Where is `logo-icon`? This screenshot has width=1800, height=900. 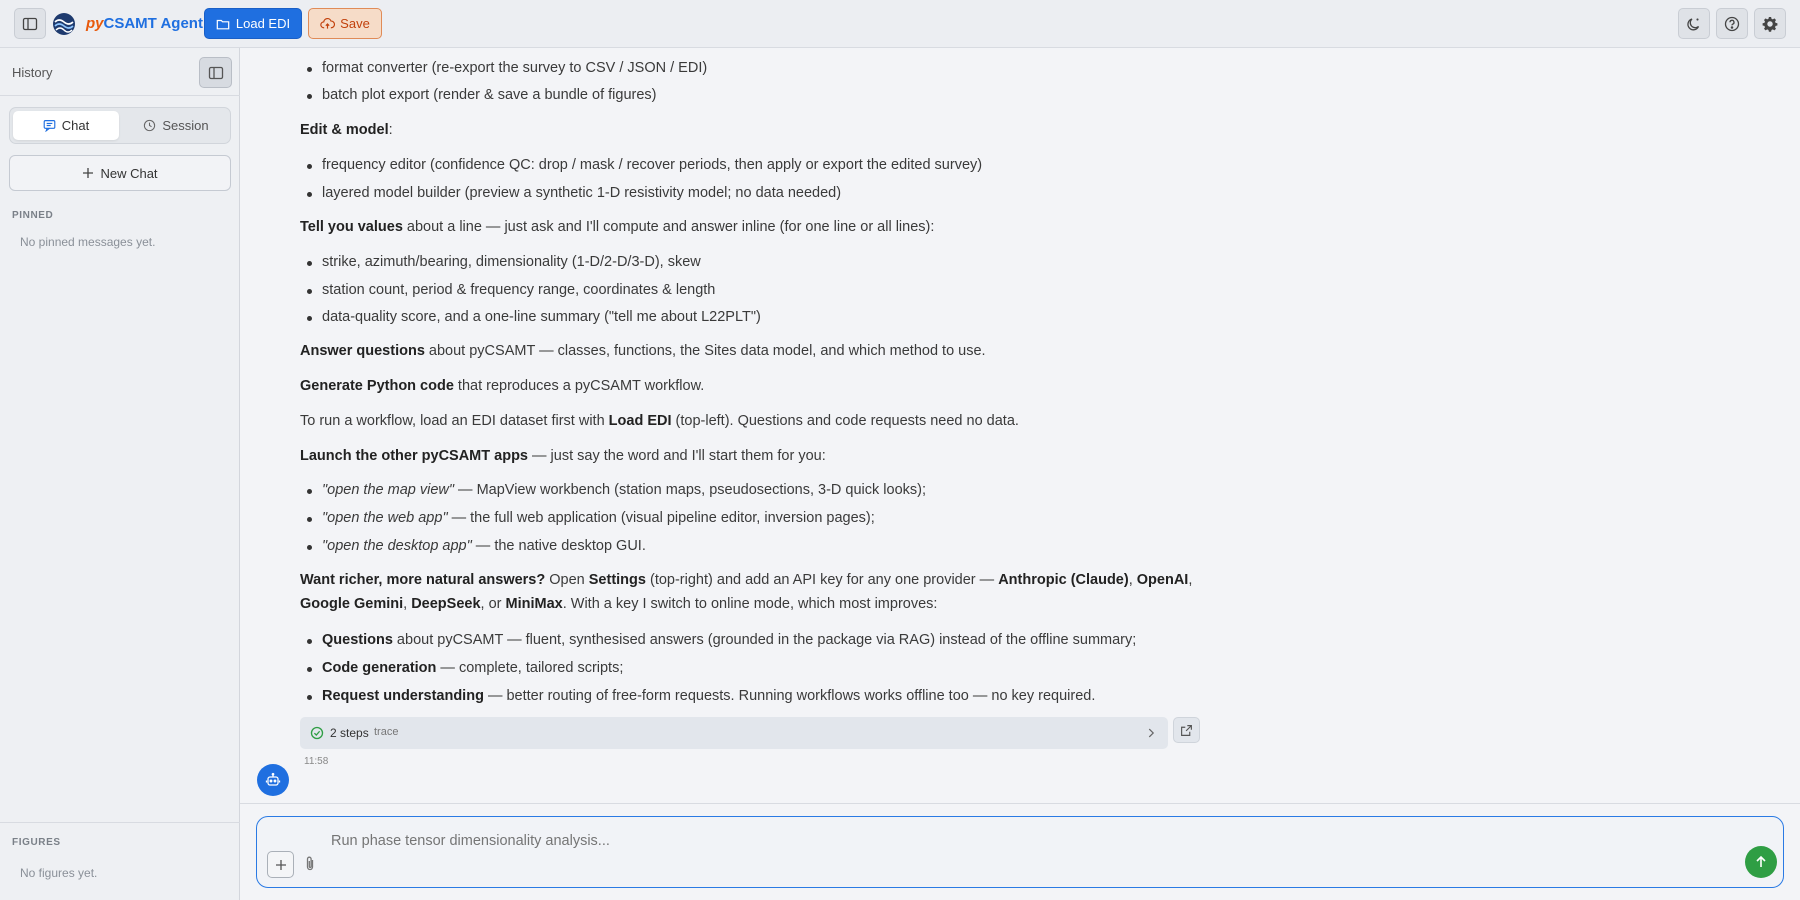 logo-icon is located at coordinates (64, 24).